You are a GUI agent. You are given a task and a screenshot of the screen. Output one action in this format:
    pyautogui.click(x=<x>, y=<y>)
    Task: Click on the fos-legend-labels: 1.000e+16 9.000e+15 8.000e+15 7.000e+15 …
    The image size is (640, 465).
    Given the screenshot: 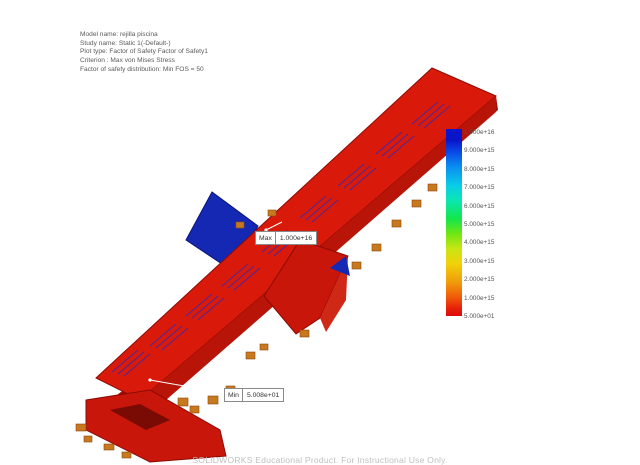 What is the action you would take?
    pyautogui.click(x=479, y=225)
    